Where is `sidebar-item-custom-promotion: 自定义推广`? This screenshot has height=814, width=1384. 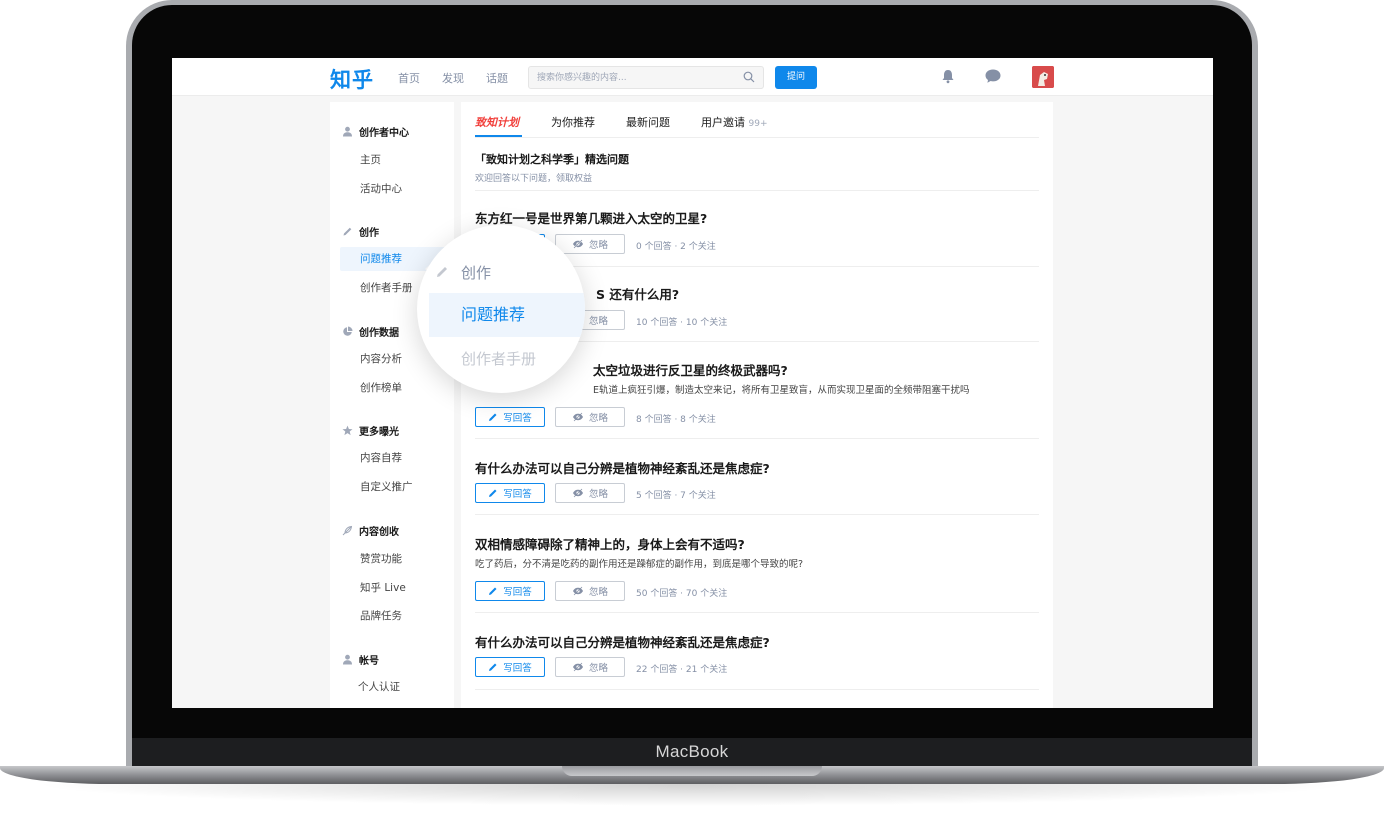 sidebar-item-custom-promotion: 自定义推广 is located at coordinates (394, 487).